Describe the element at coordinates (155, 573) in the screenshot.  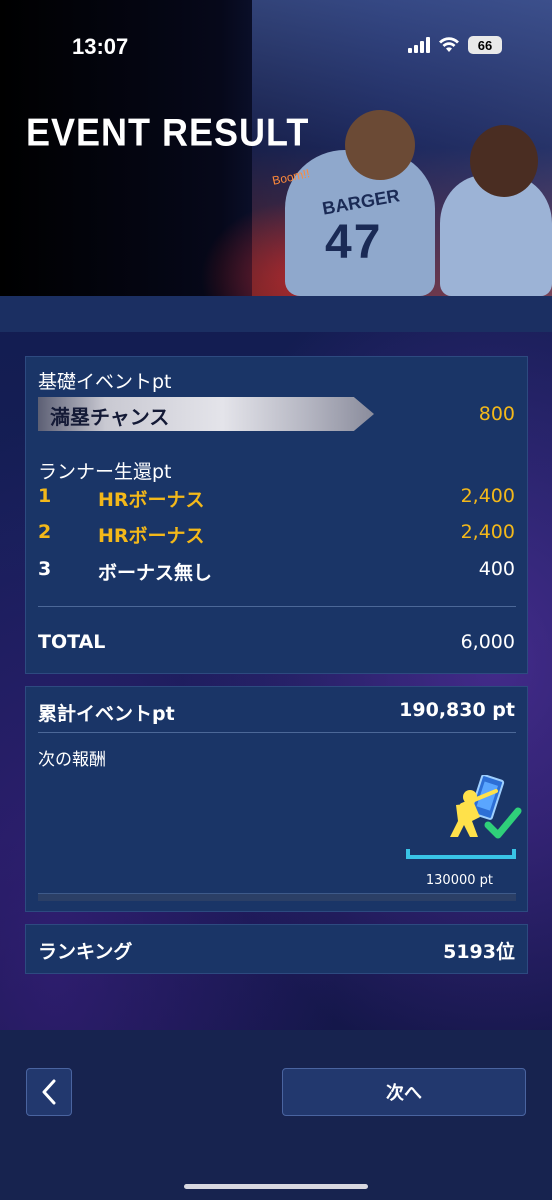
I see `runner-row-name: ボーナス無し` at that location.